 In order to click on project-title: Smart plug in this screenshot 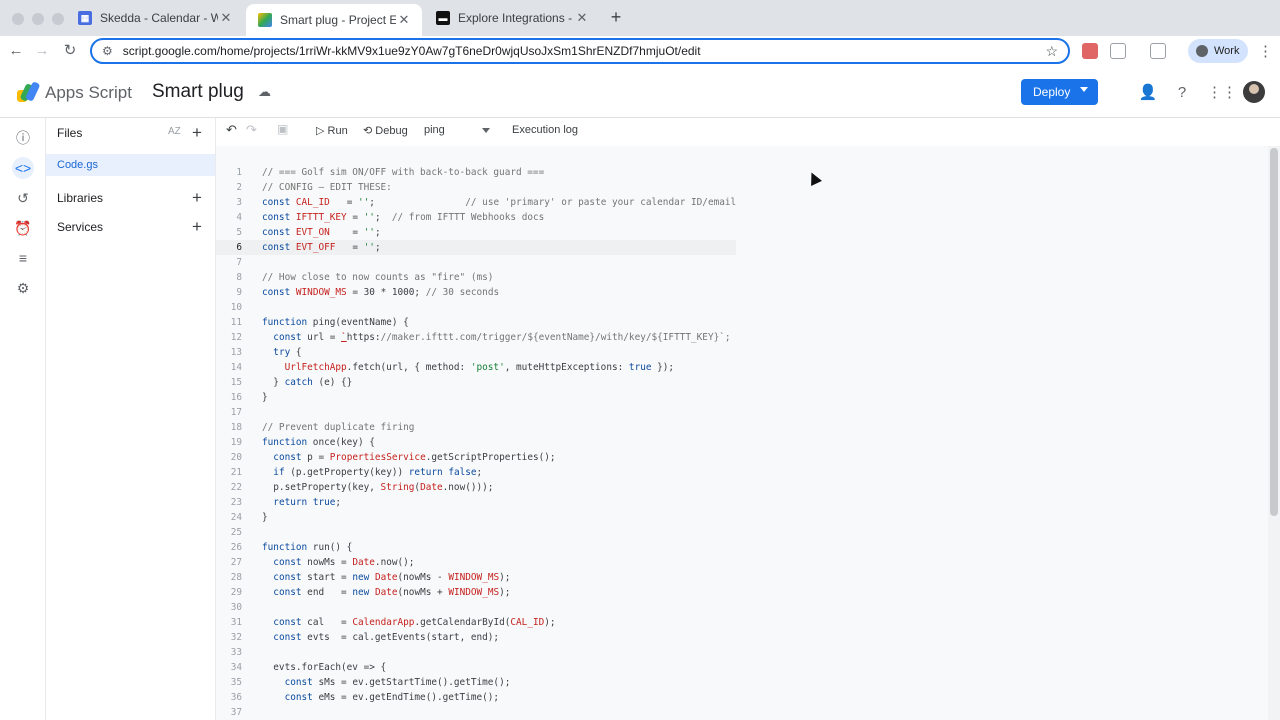, I will do `click(198, 92)`.